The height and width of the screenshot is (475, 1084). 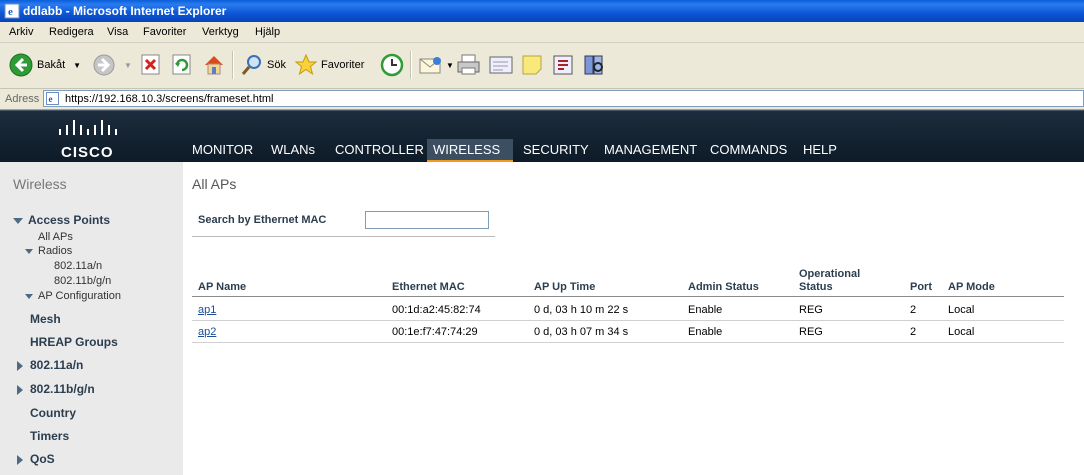 I want to click on sidebar-item-80211an: 802.11a/n, so click(x=50, y=365).